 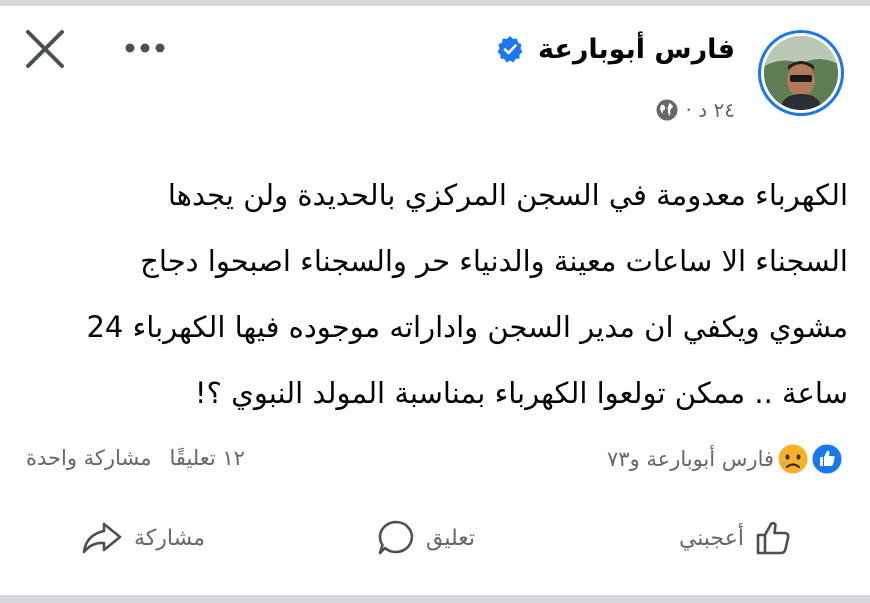 I want to click on reaction-icons, so click(x=810, y=459).